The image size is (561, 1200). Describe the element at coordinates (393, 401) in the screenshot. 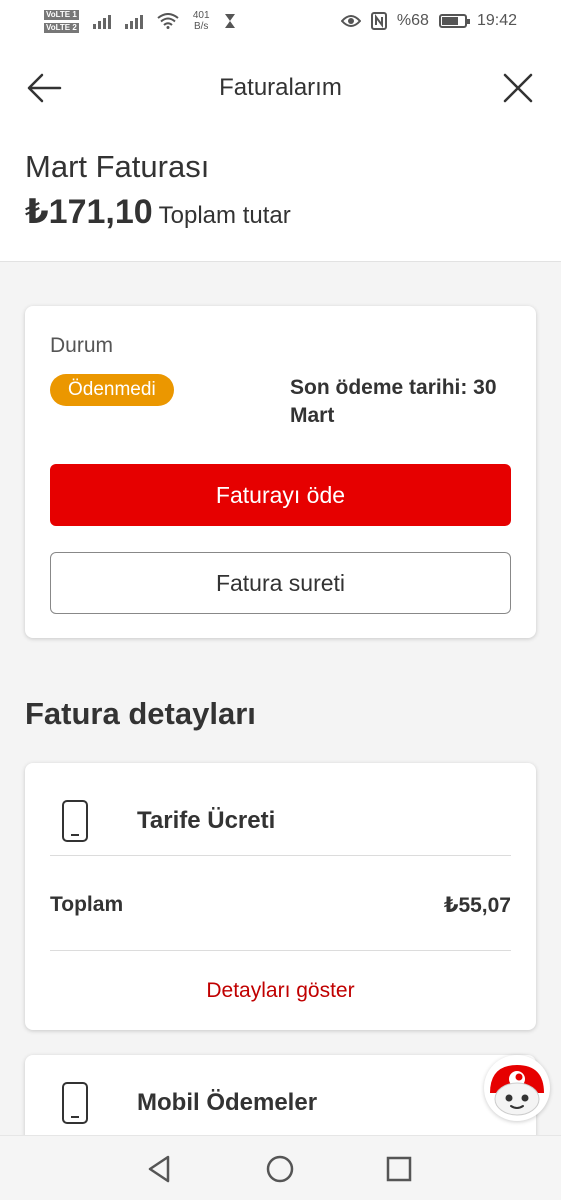

I see `due-date: Son ödeme tarihi: 30 Mart` at that location.